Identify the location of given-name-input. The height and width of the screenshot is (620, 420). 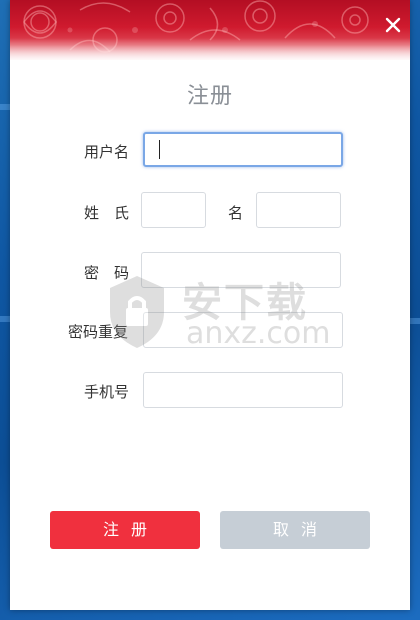
(298, 210).